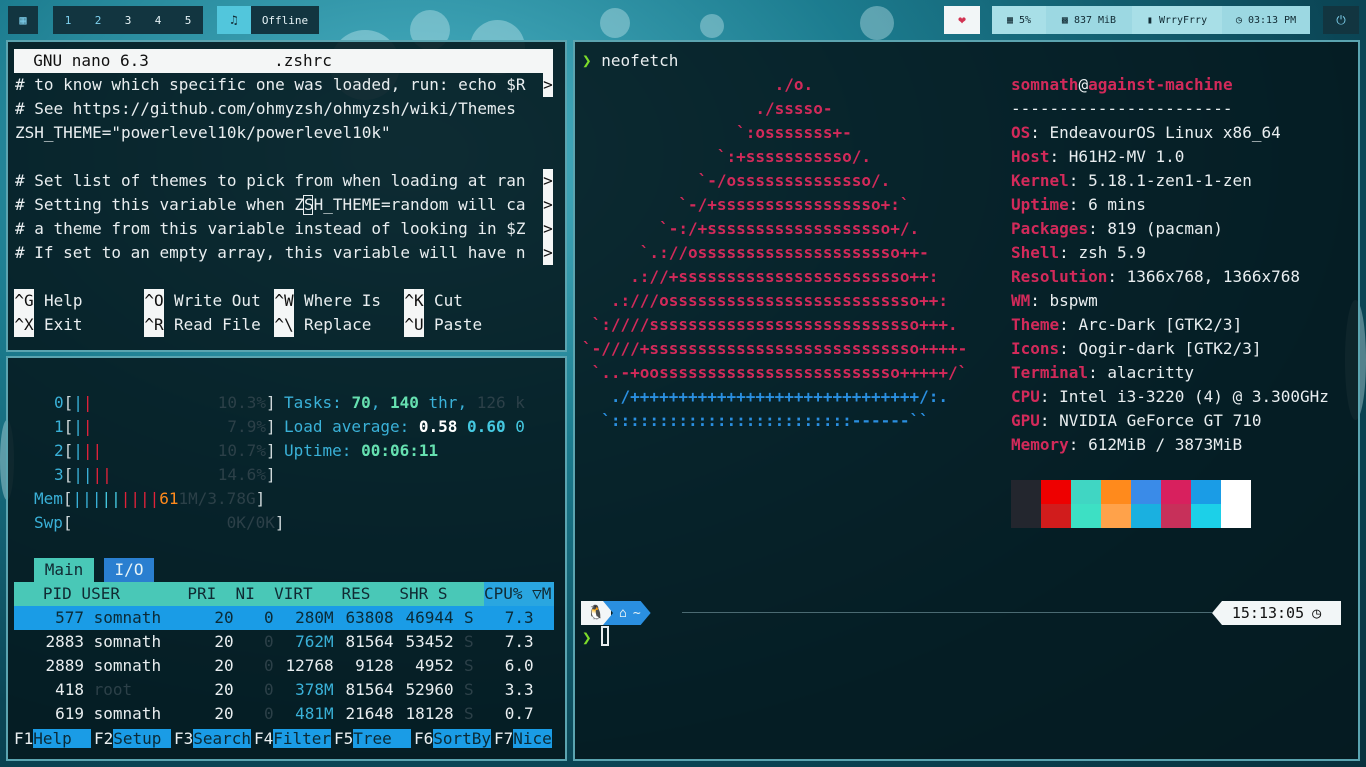 The width and height of the screenshot is (1366, 767). Describe the element at coordinates (1136, 420) in the screenshot. I see `neofetch-info-gpu: GPU: NVIDIA GeForce GT 710` at that location.